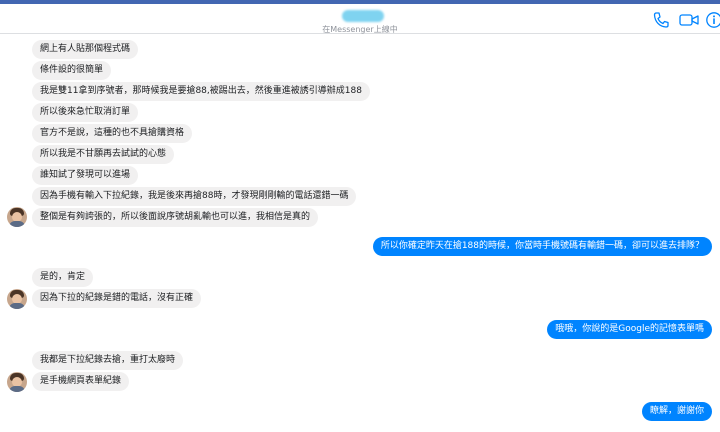 This screenshot has width=720, height=432. Describe the element at coordinates (175, 217) in the screenshot. I see `incoming-message: 整個是有夠誇張的，所以後面說序號胡亂輸也可以進，我相信是真的` at that location.